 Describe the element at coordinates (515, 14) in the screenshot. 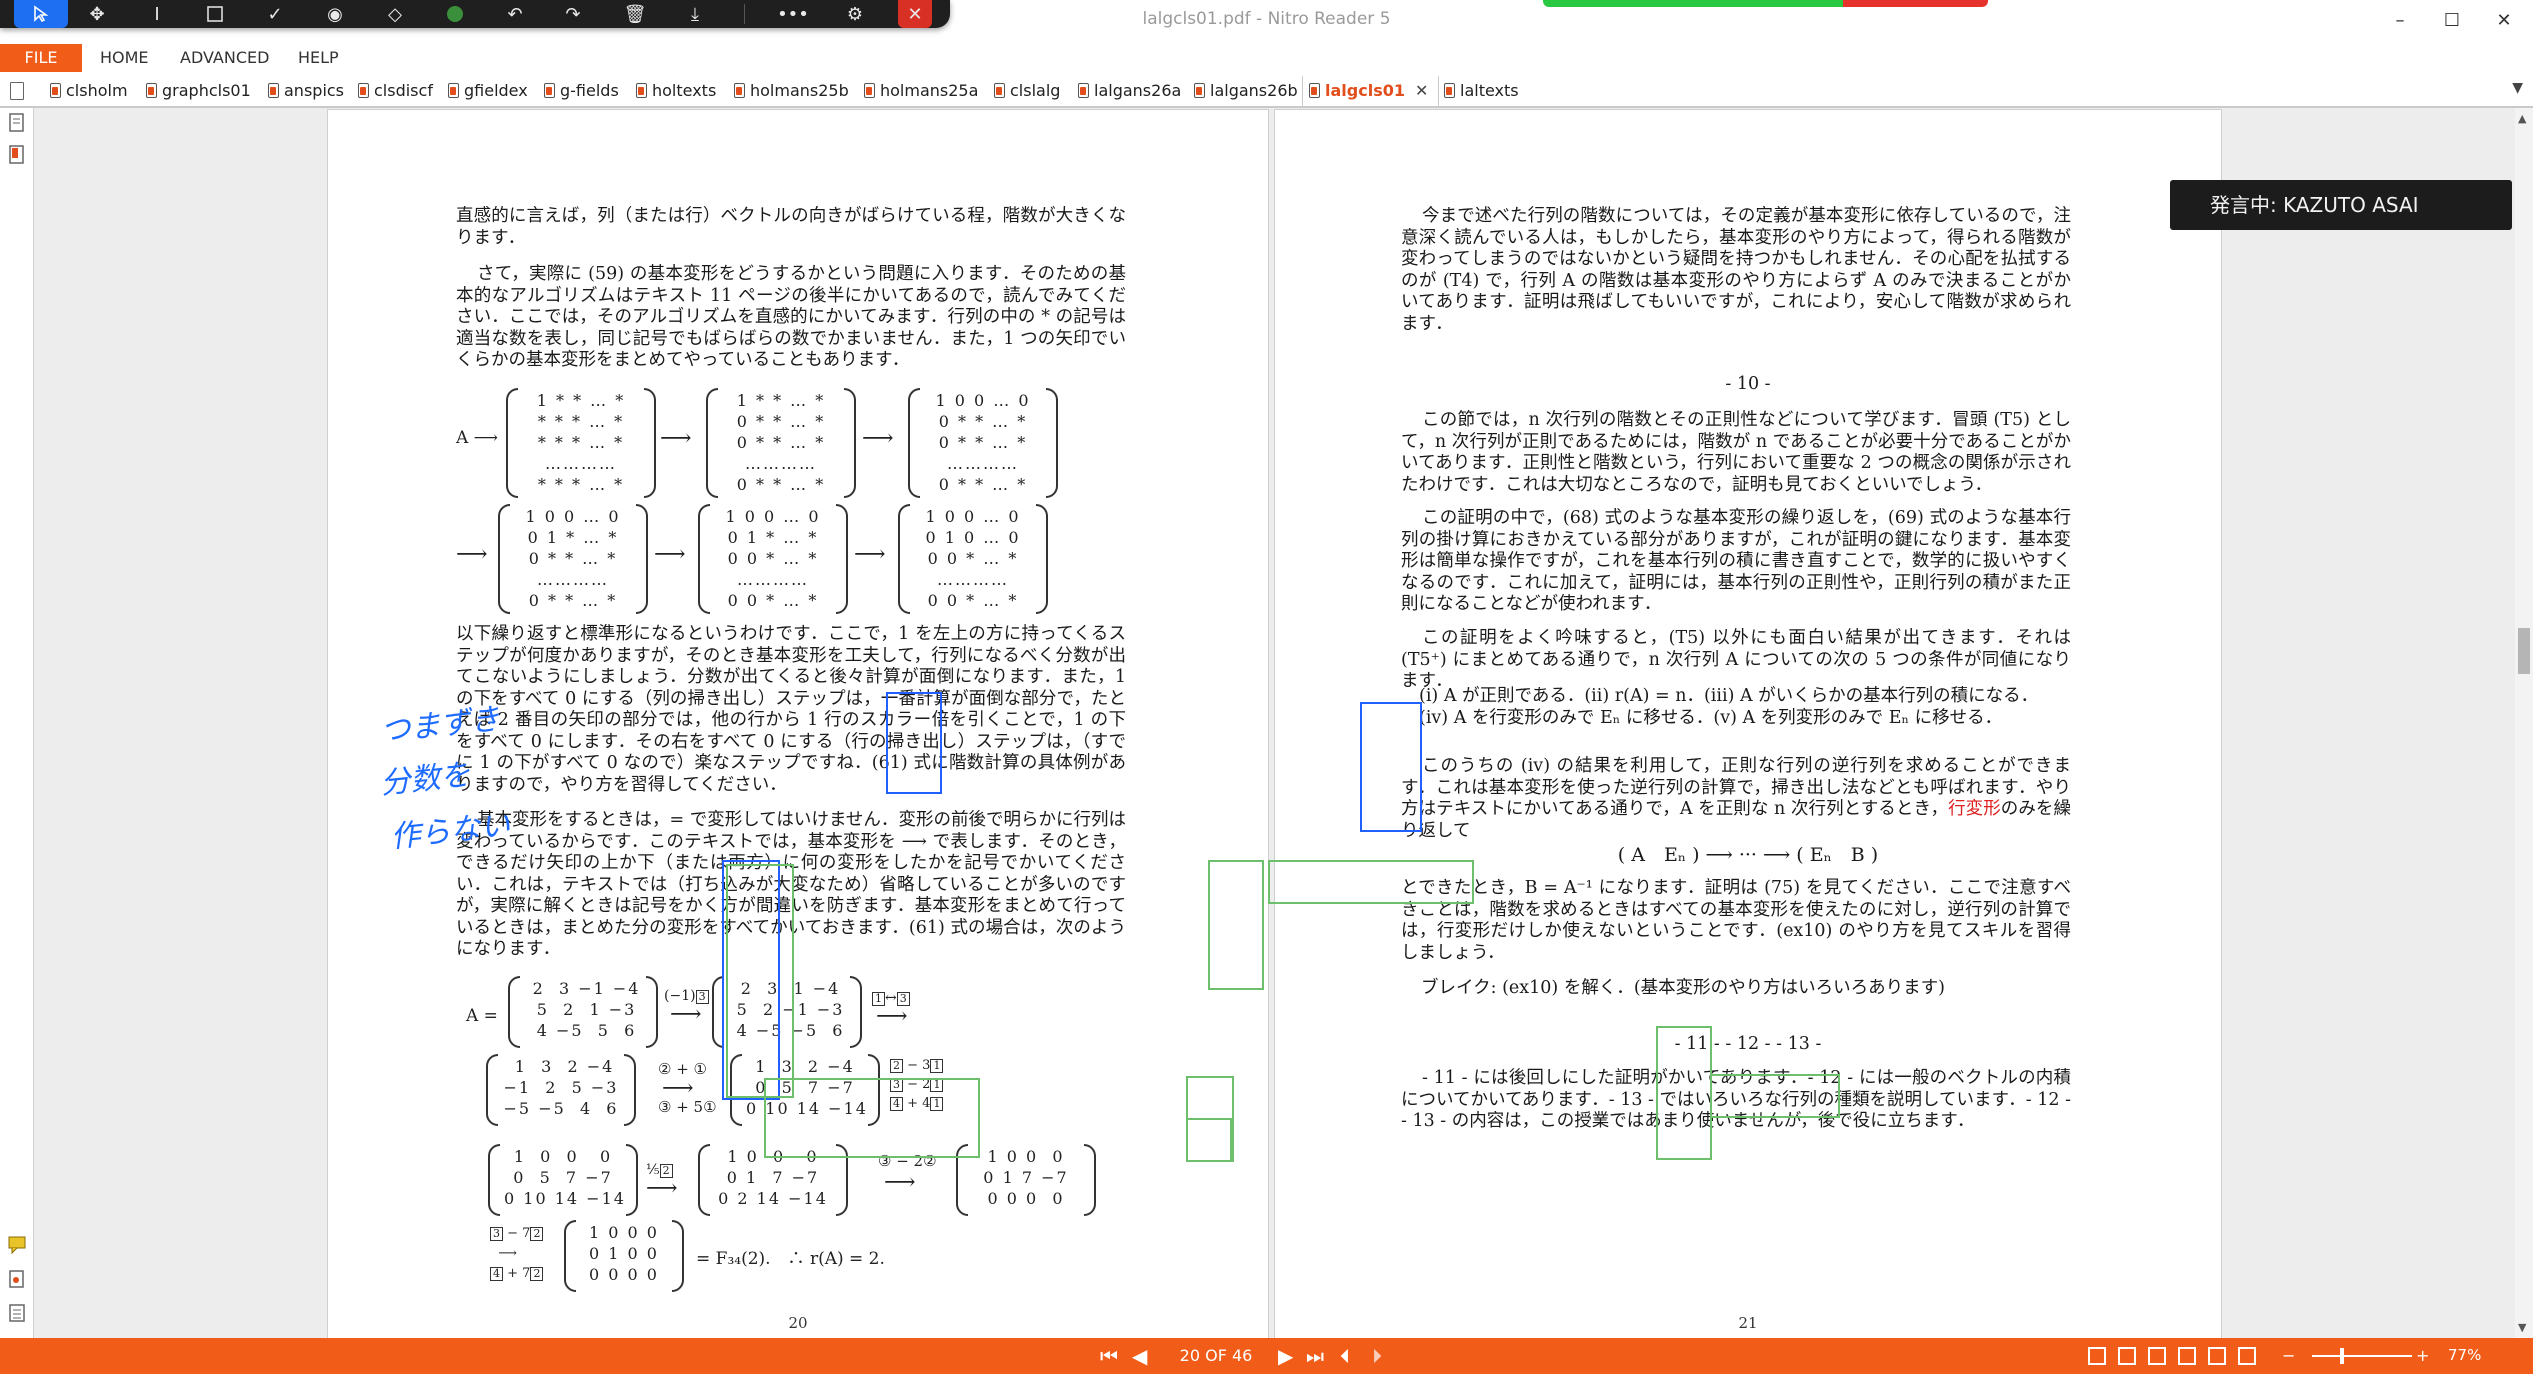

I see `undo-icon: ↶` at that location.